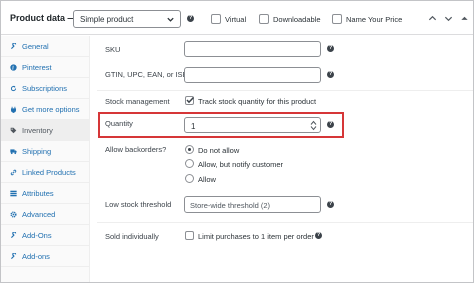 The image size is (474, 283). I want to click on virtual-label: Virtual, so click(236, 19).